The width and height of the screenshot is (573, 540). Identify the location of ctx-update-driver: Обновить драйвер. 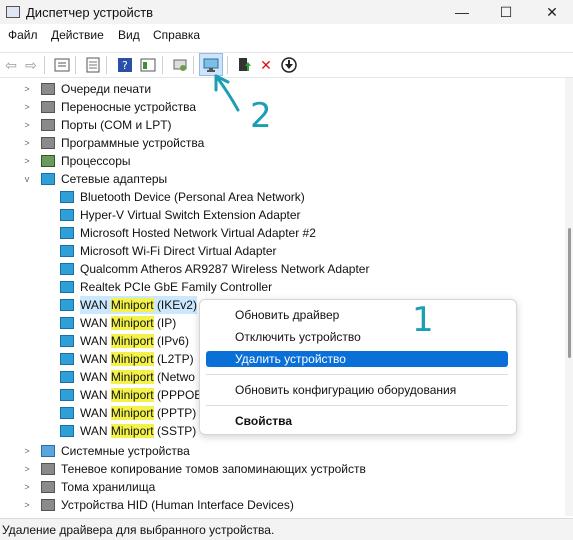
(357, 315).